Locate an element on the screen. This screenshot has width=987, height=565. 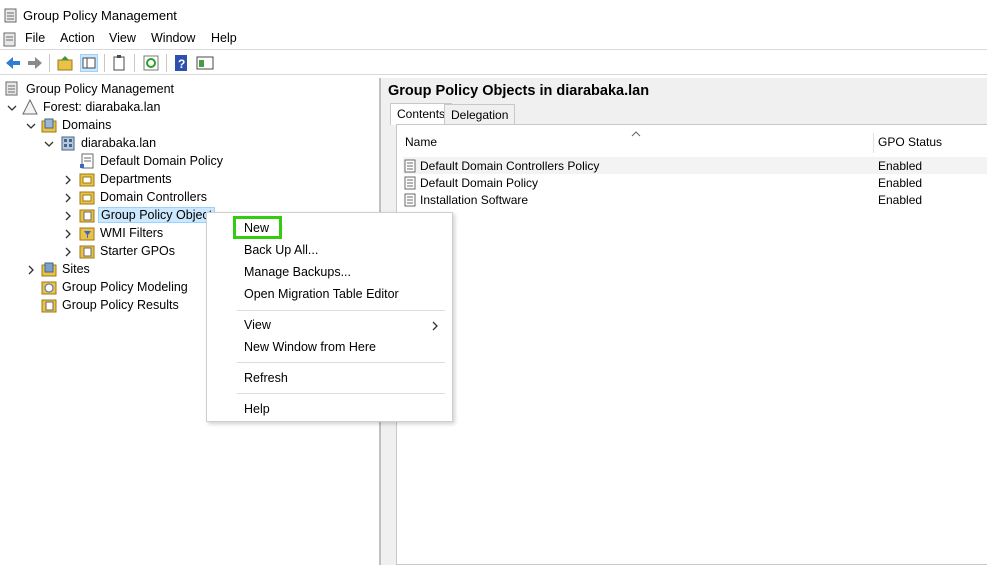
gpm-root-icon is located at coordinates (11, 88).